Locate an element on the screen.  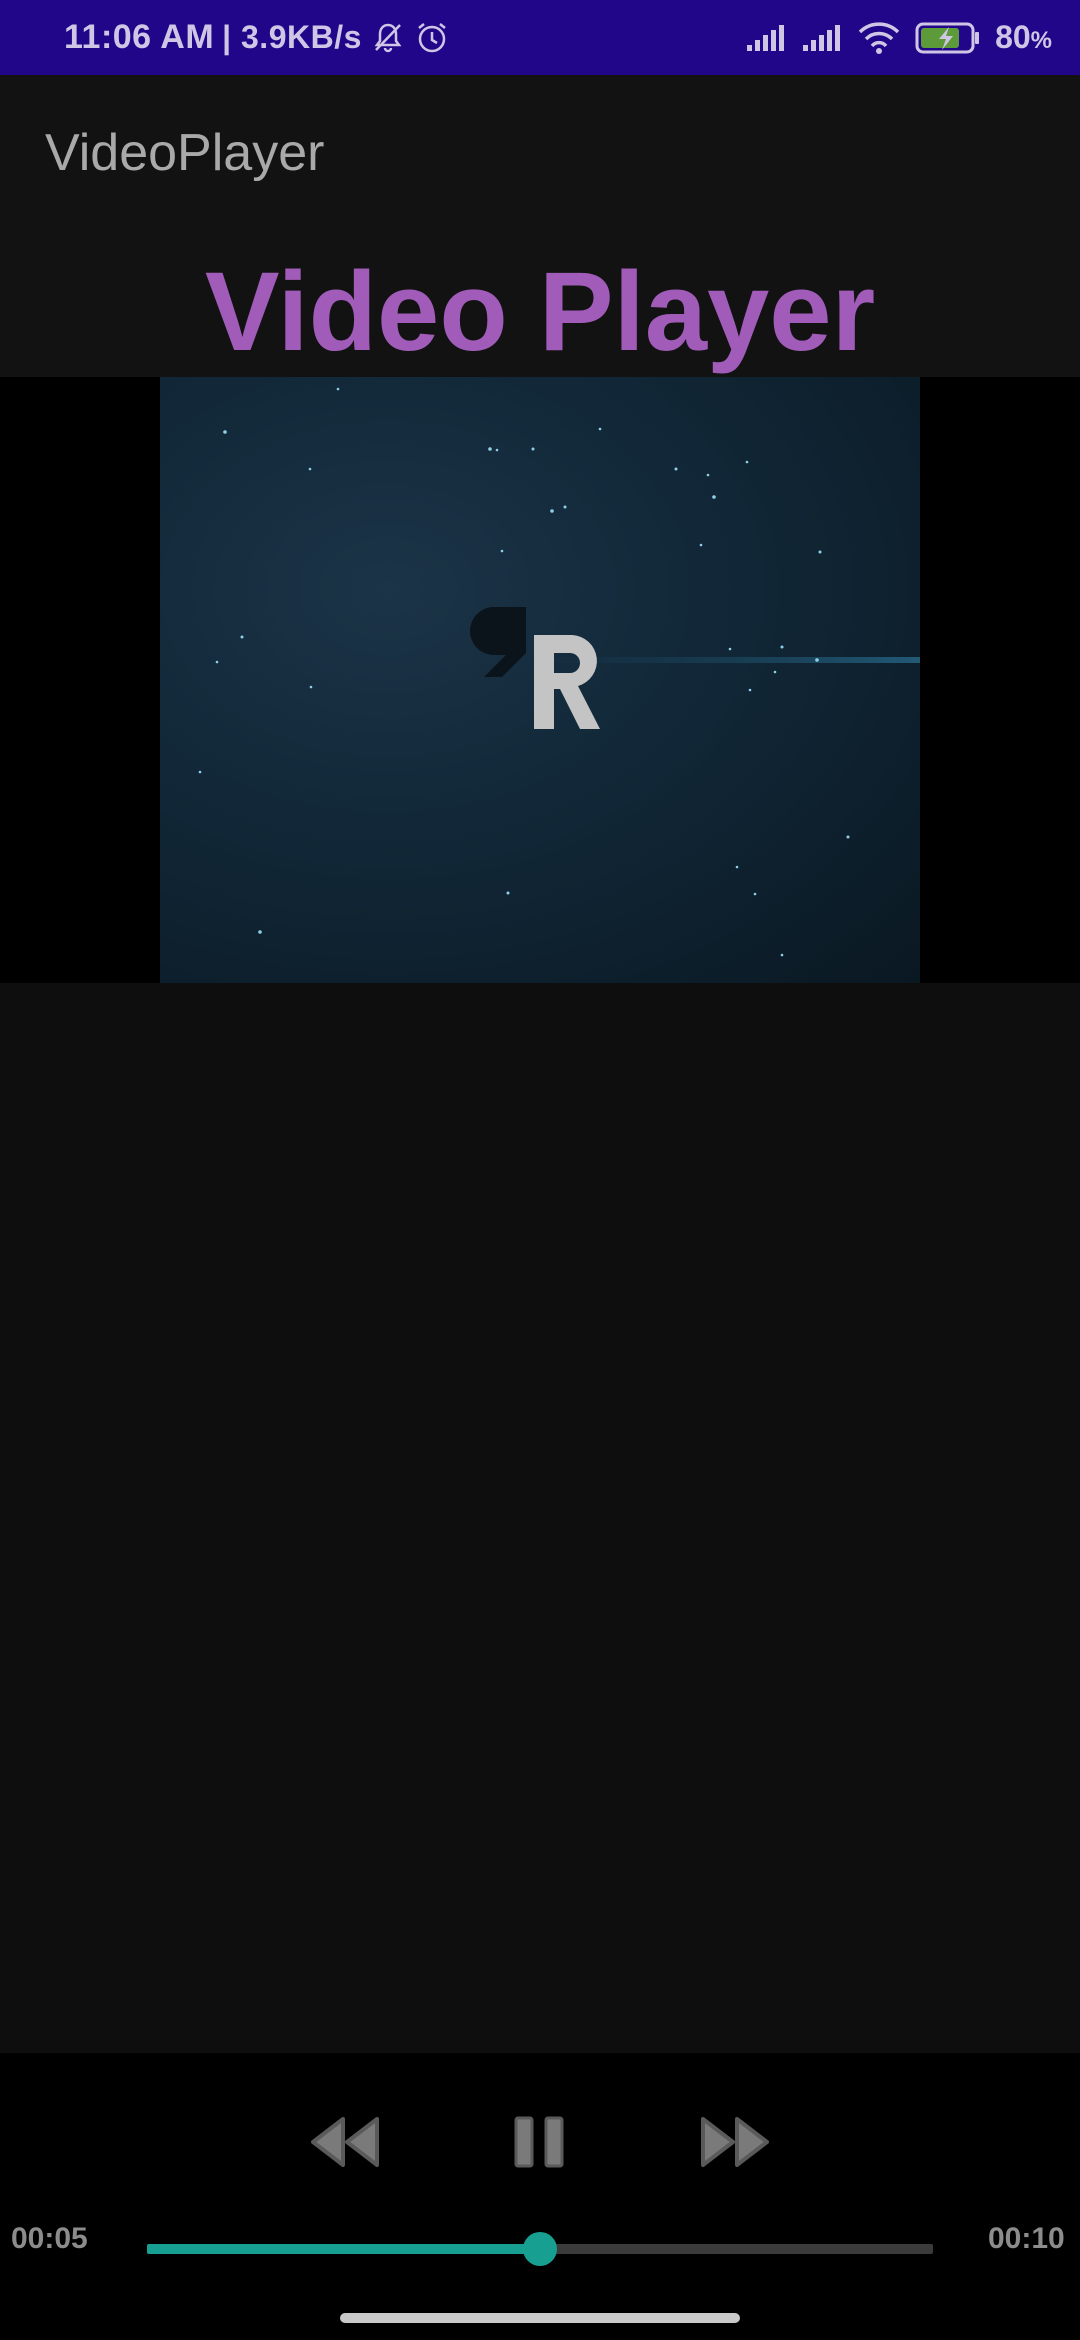
wifi-icon is located at coordinates (879, 38).